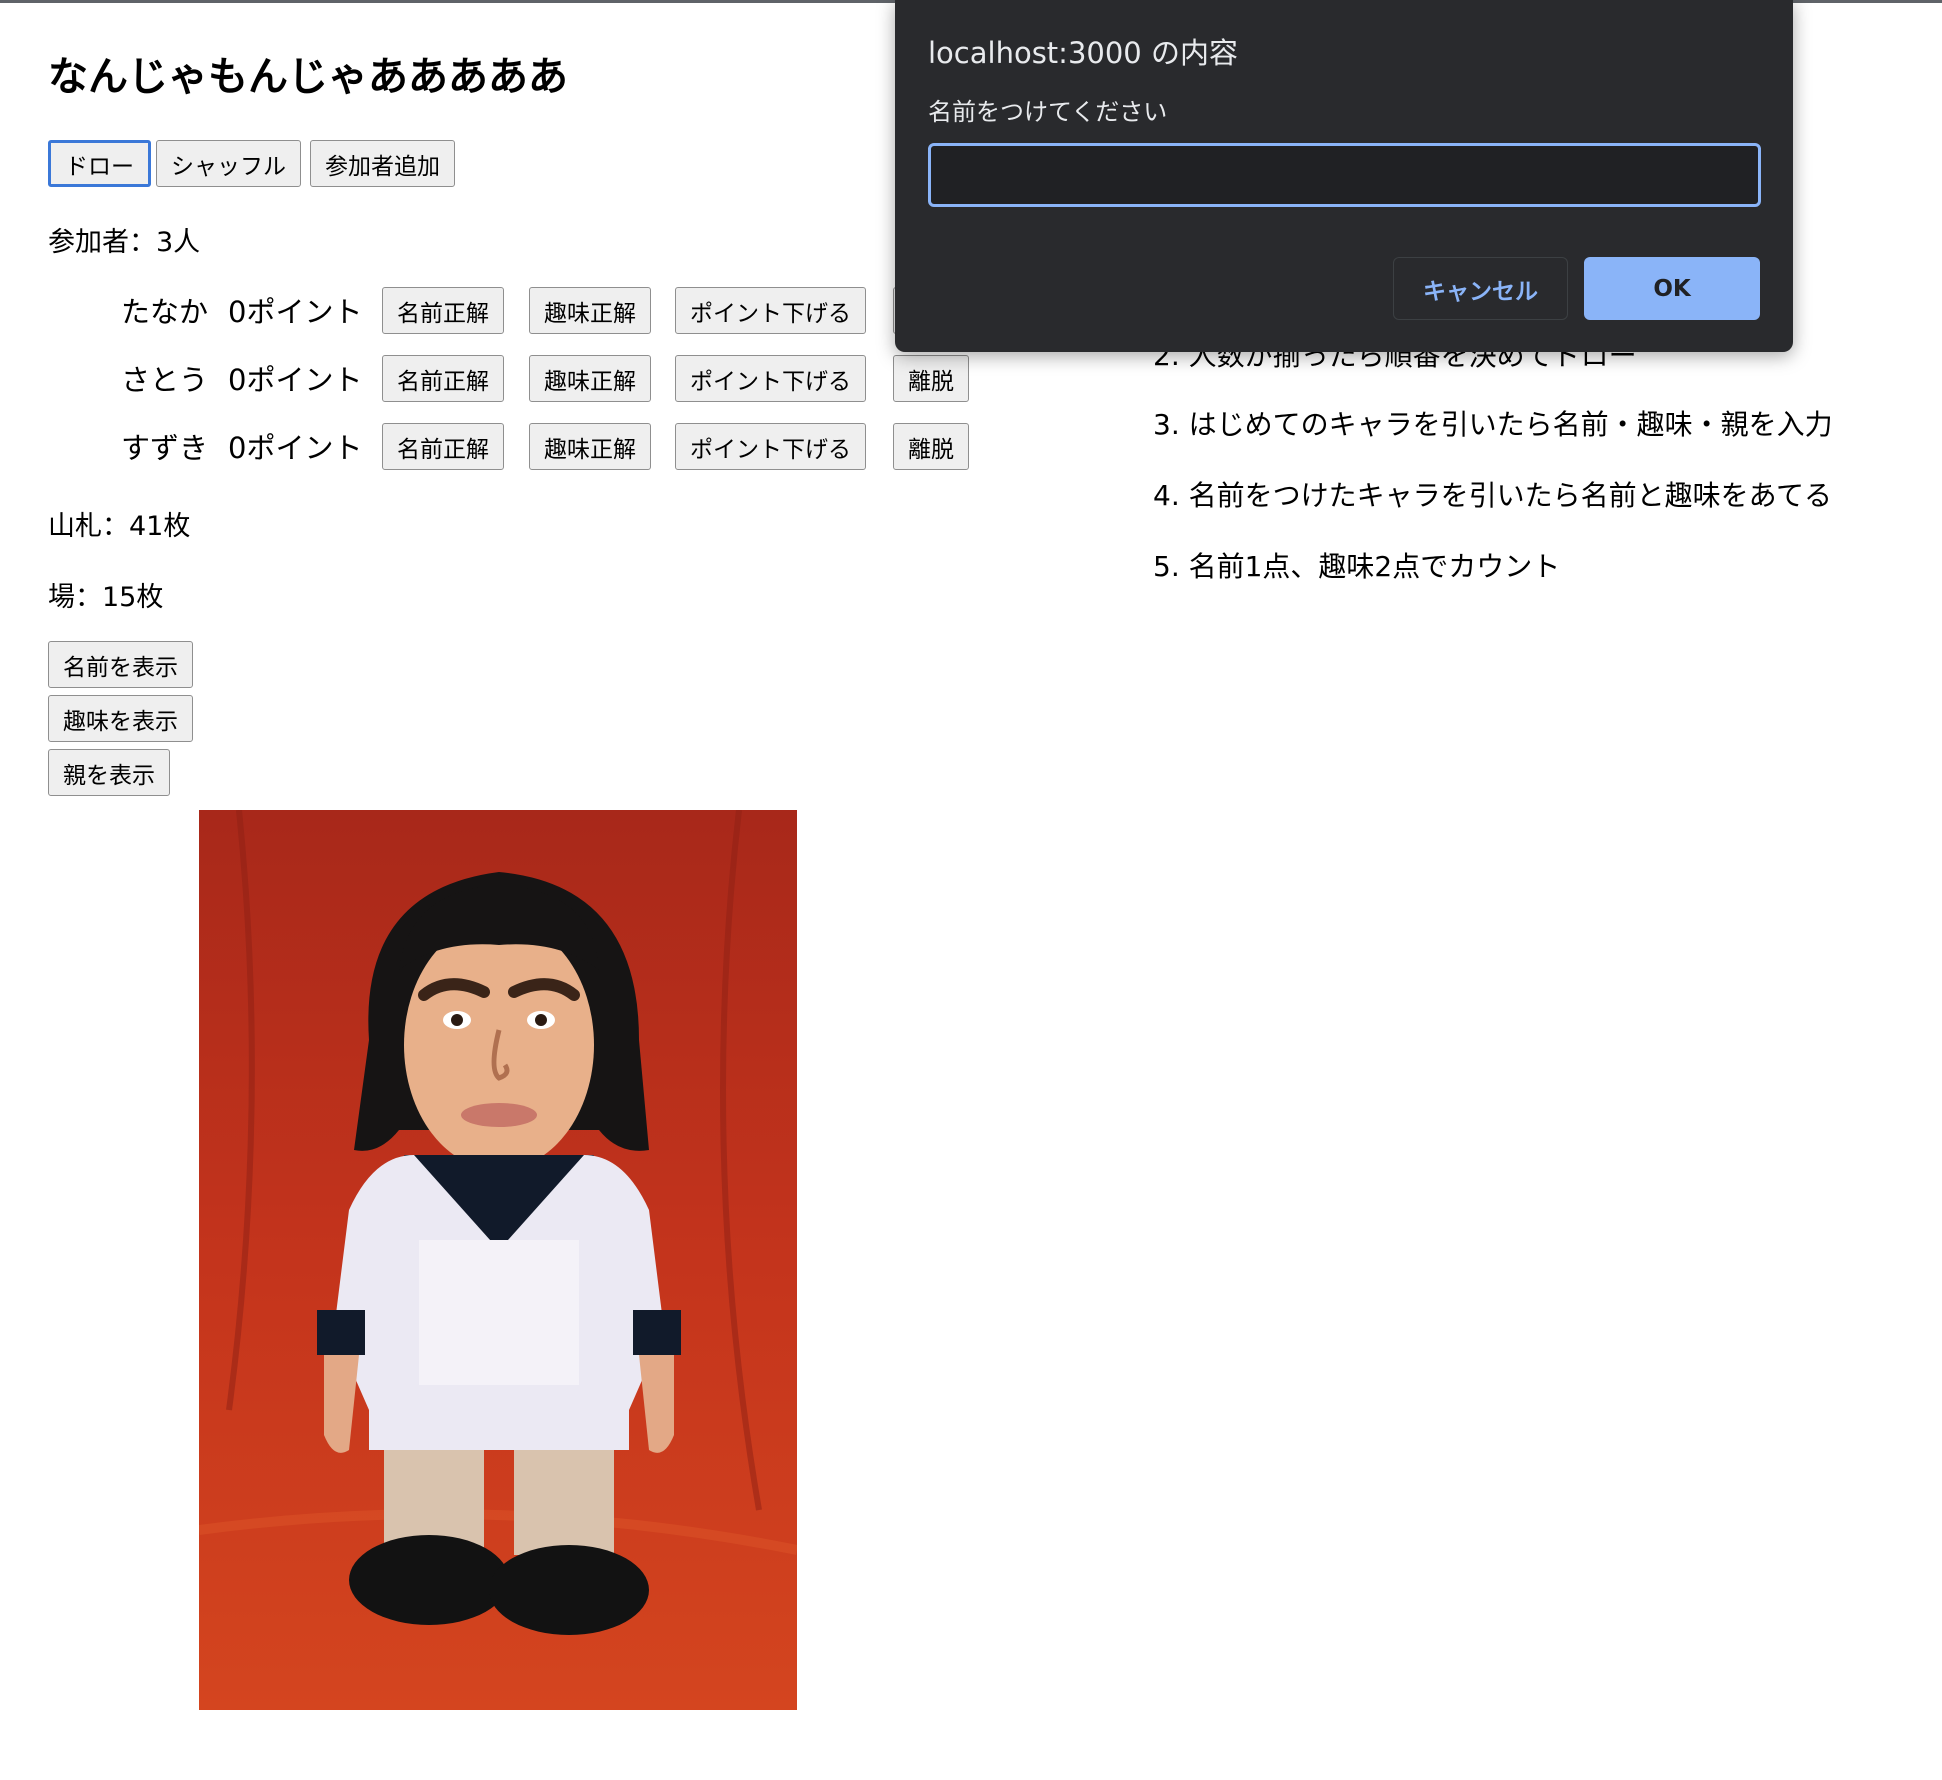  Describe the element at coordinates (1480, 288) in the screenshot. I see `dialog-cancel-button: キャンセル` at that location.